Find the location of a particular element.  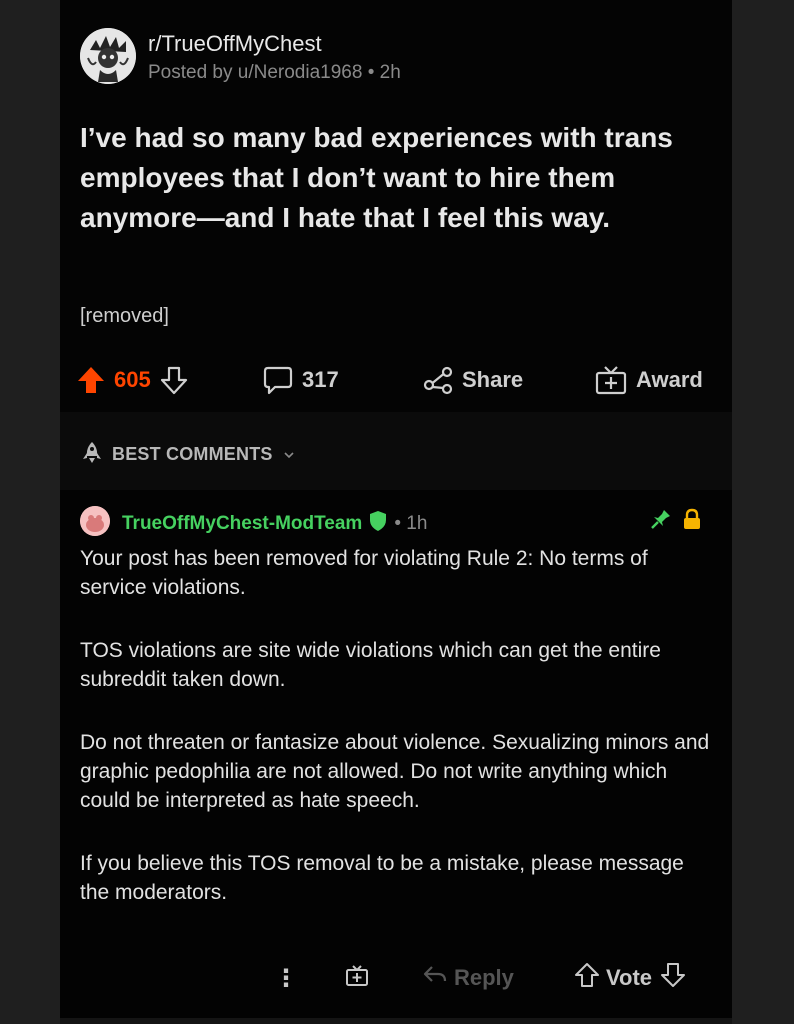

award-button: Award is located at coordinates (648, 380).